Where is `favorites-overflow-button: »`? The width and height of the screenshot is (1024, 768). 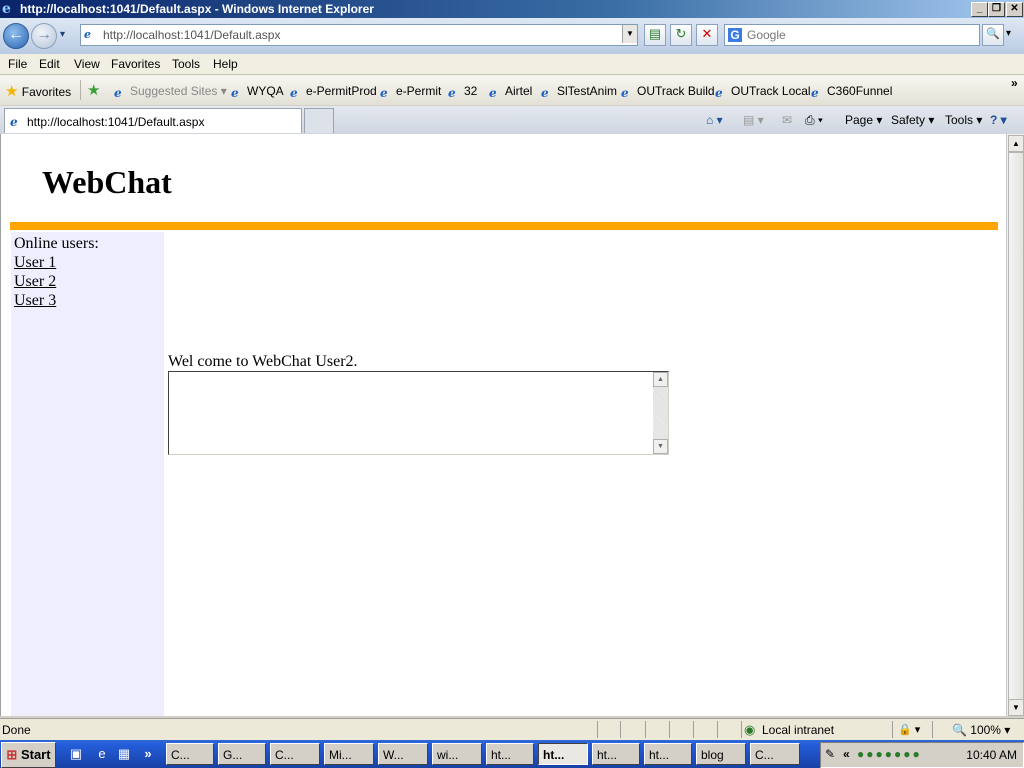 favorites-overflow-button: » is located at coordinates (1014, 83).